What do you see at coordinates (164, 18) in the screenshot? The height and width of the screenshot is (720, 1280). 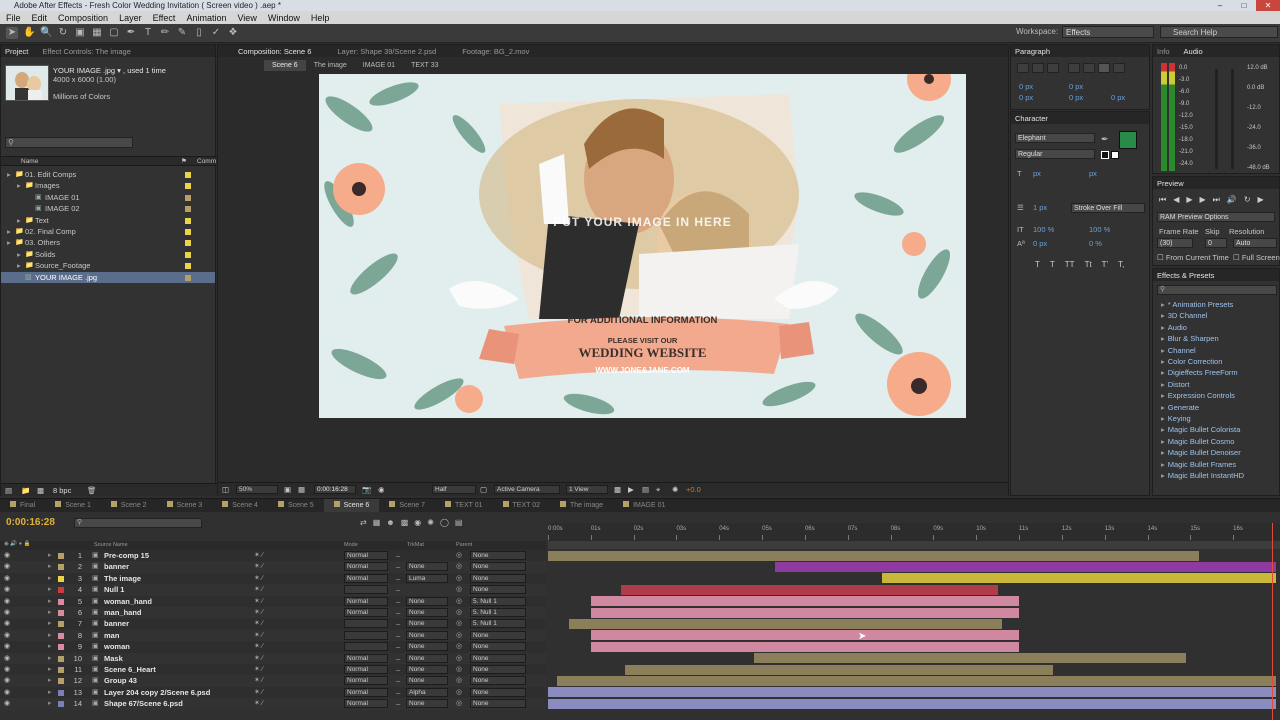 I see `menu-effect: Effect` at bounding box center [164, 18].